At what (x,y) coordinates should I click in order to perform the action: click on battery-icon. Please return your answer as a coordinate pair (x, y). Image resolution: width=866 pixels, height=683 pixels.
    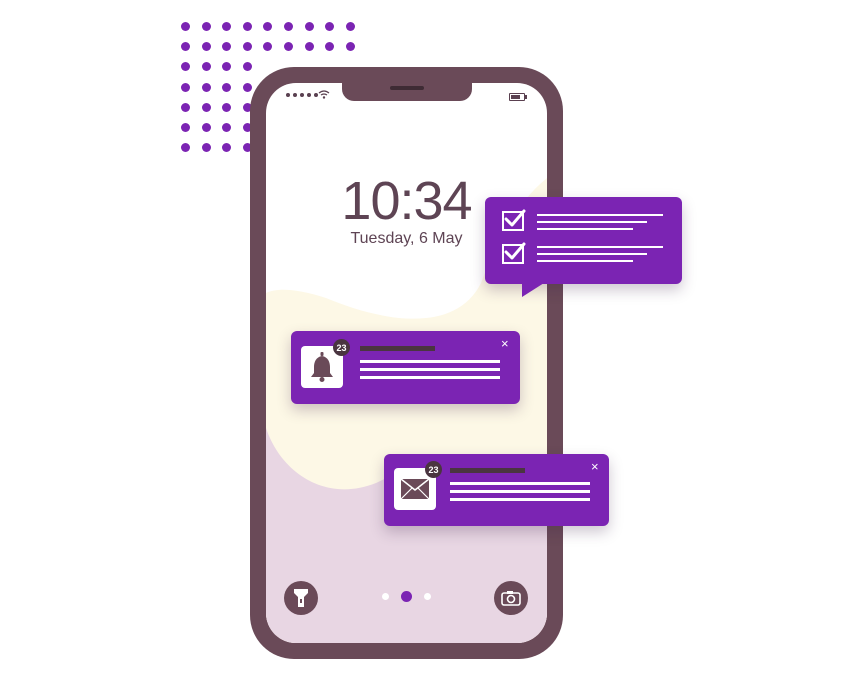
    Looking at the image, I should click on (518, 97).